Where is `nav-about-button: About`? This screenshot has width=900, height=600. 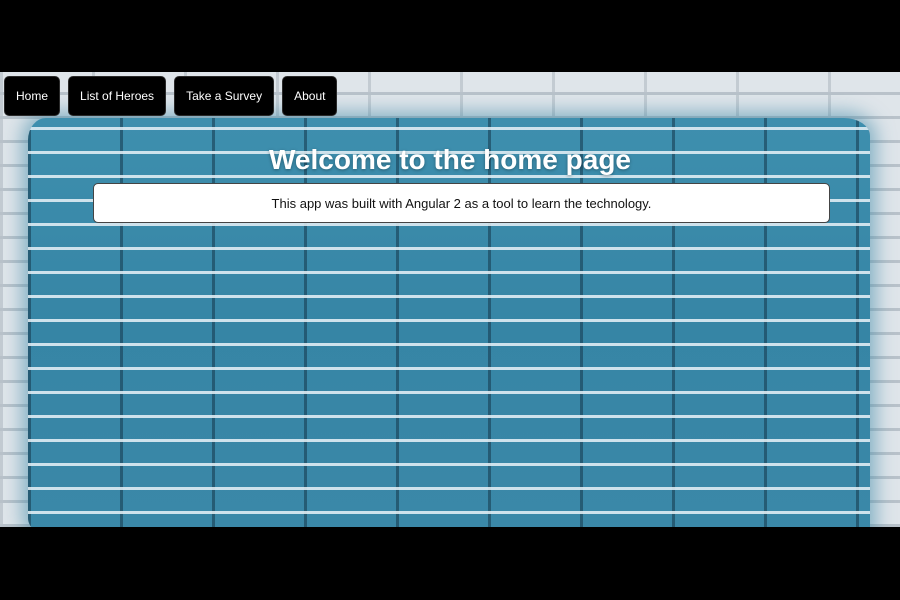
nav-about-button: About is located at coordinates (310, 96).